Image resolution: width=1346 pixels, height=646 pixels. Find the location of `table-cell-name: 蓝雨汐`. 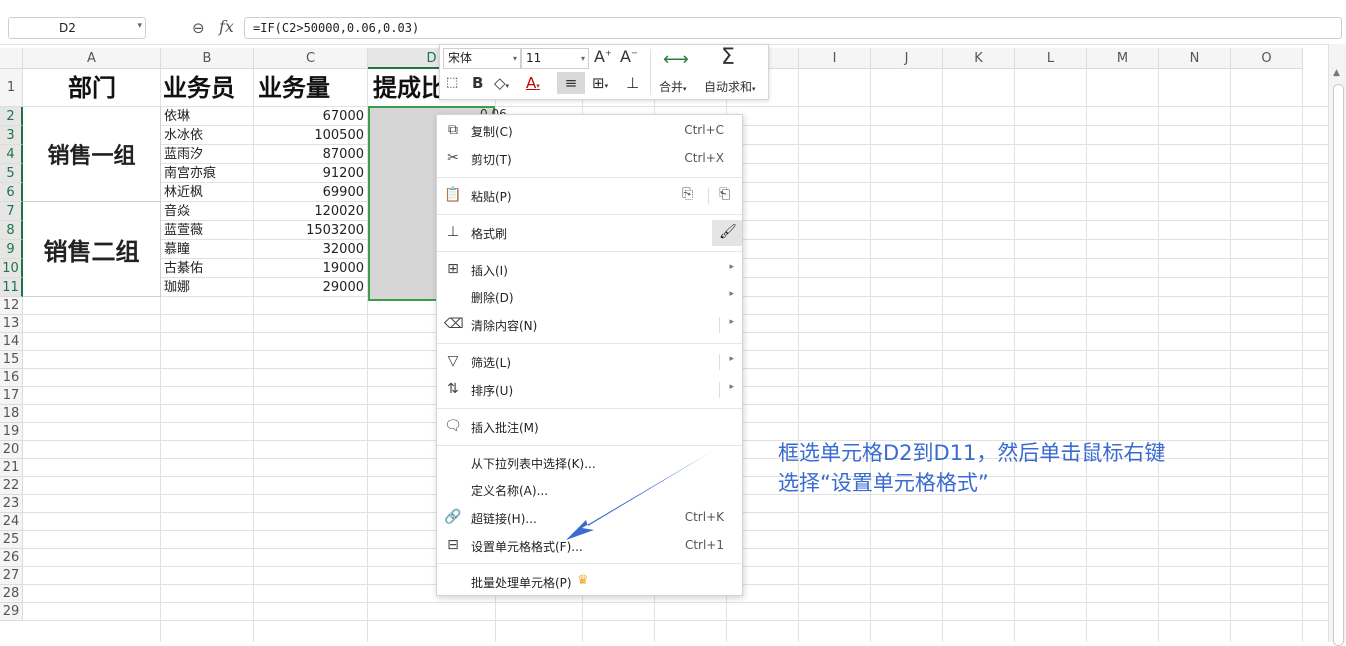

table-cell-name: 蓝雨汐 is located at coordinates (207, 154).